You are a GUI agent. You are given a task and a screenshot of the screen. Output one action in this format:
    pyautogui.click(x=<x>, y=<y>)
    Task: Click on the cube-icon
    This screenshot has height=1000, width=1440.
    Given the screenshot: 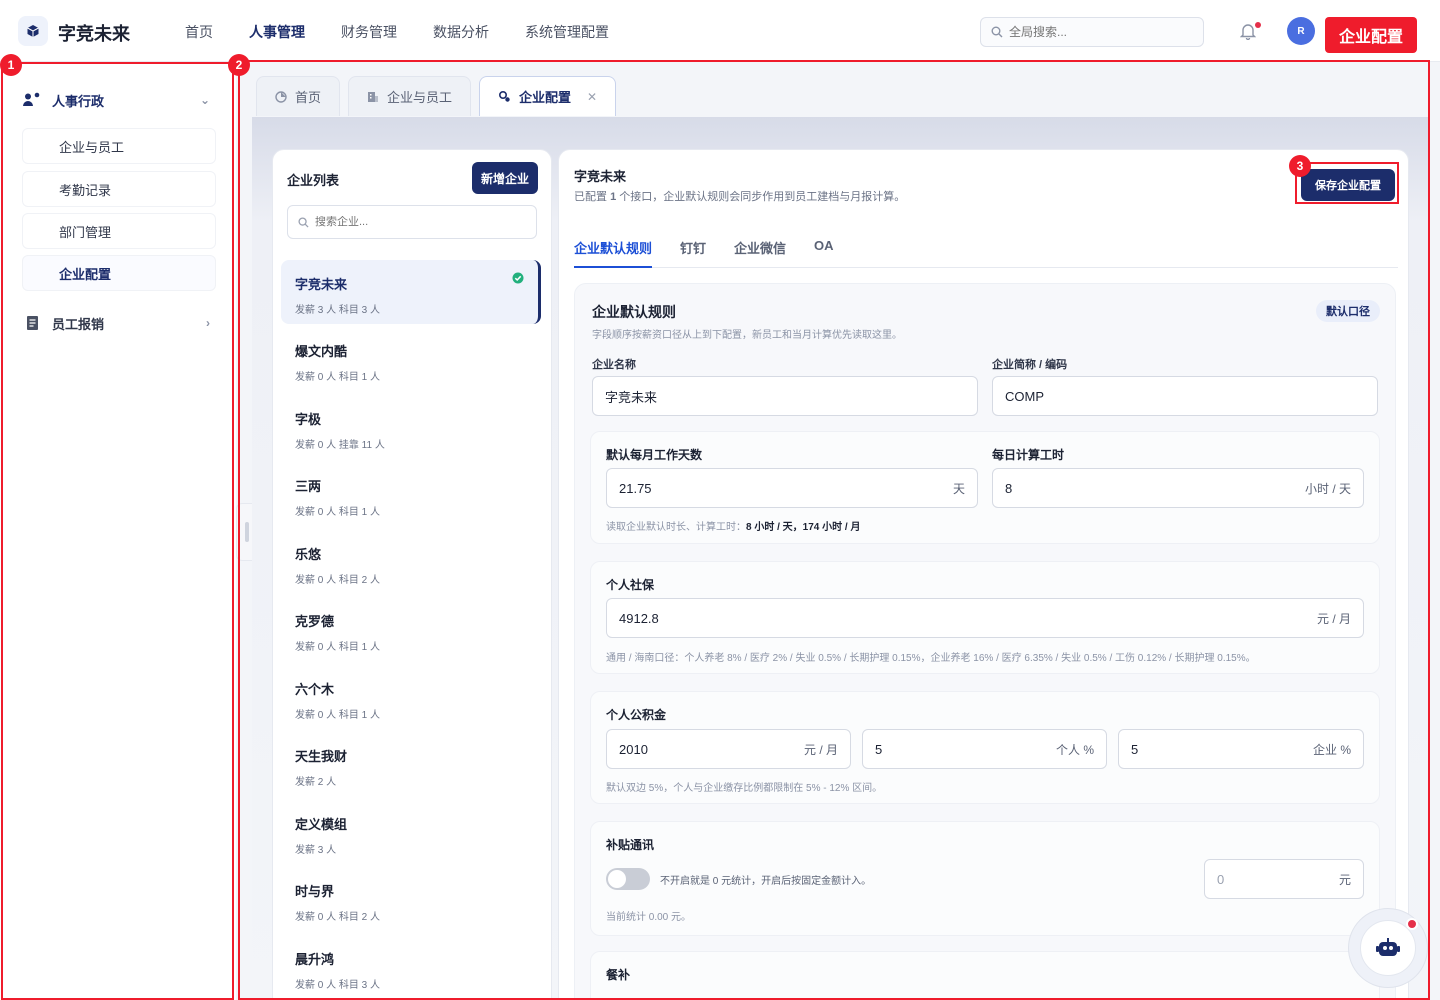 What is the action you would take?
    pyautogui.click(x=33, y=31)
    